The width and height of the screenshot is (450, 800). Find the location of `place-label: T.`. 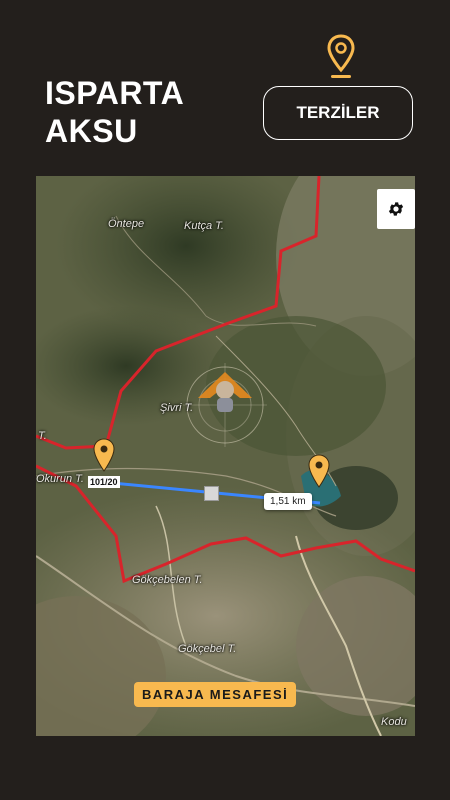

place-label: T. is located at coordinates (42, 436).